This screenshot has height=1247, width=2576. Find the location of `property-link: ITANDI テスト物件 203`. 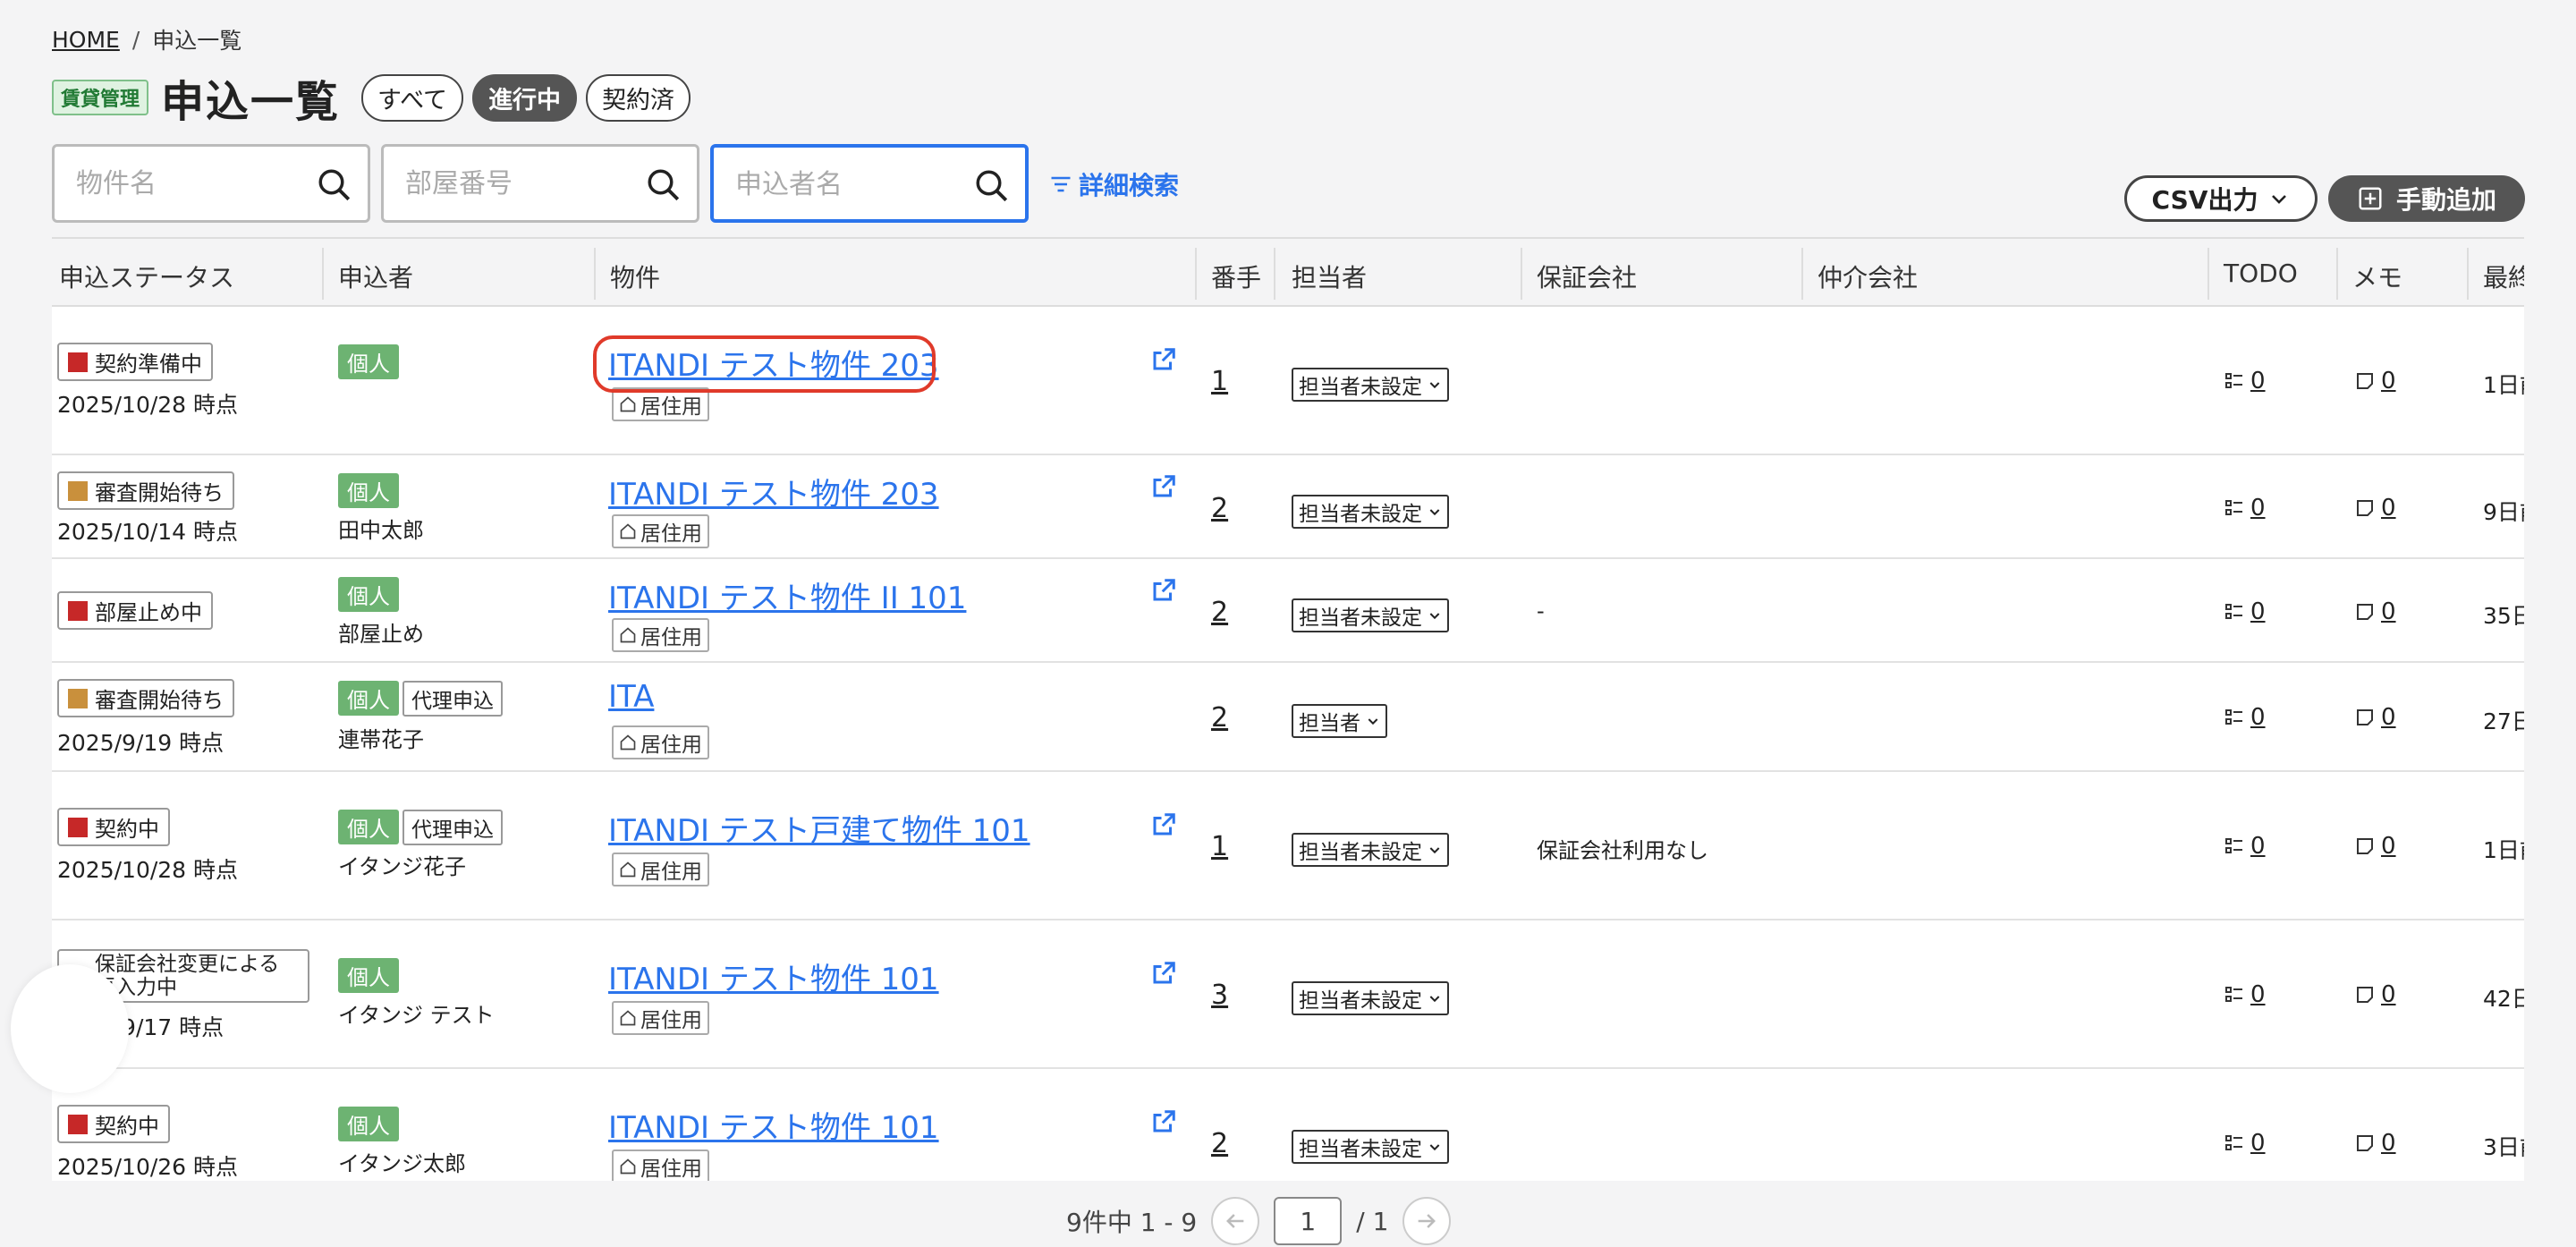

property-link: ITANDI テスト物件 203 is located at coordinates (773, 491).